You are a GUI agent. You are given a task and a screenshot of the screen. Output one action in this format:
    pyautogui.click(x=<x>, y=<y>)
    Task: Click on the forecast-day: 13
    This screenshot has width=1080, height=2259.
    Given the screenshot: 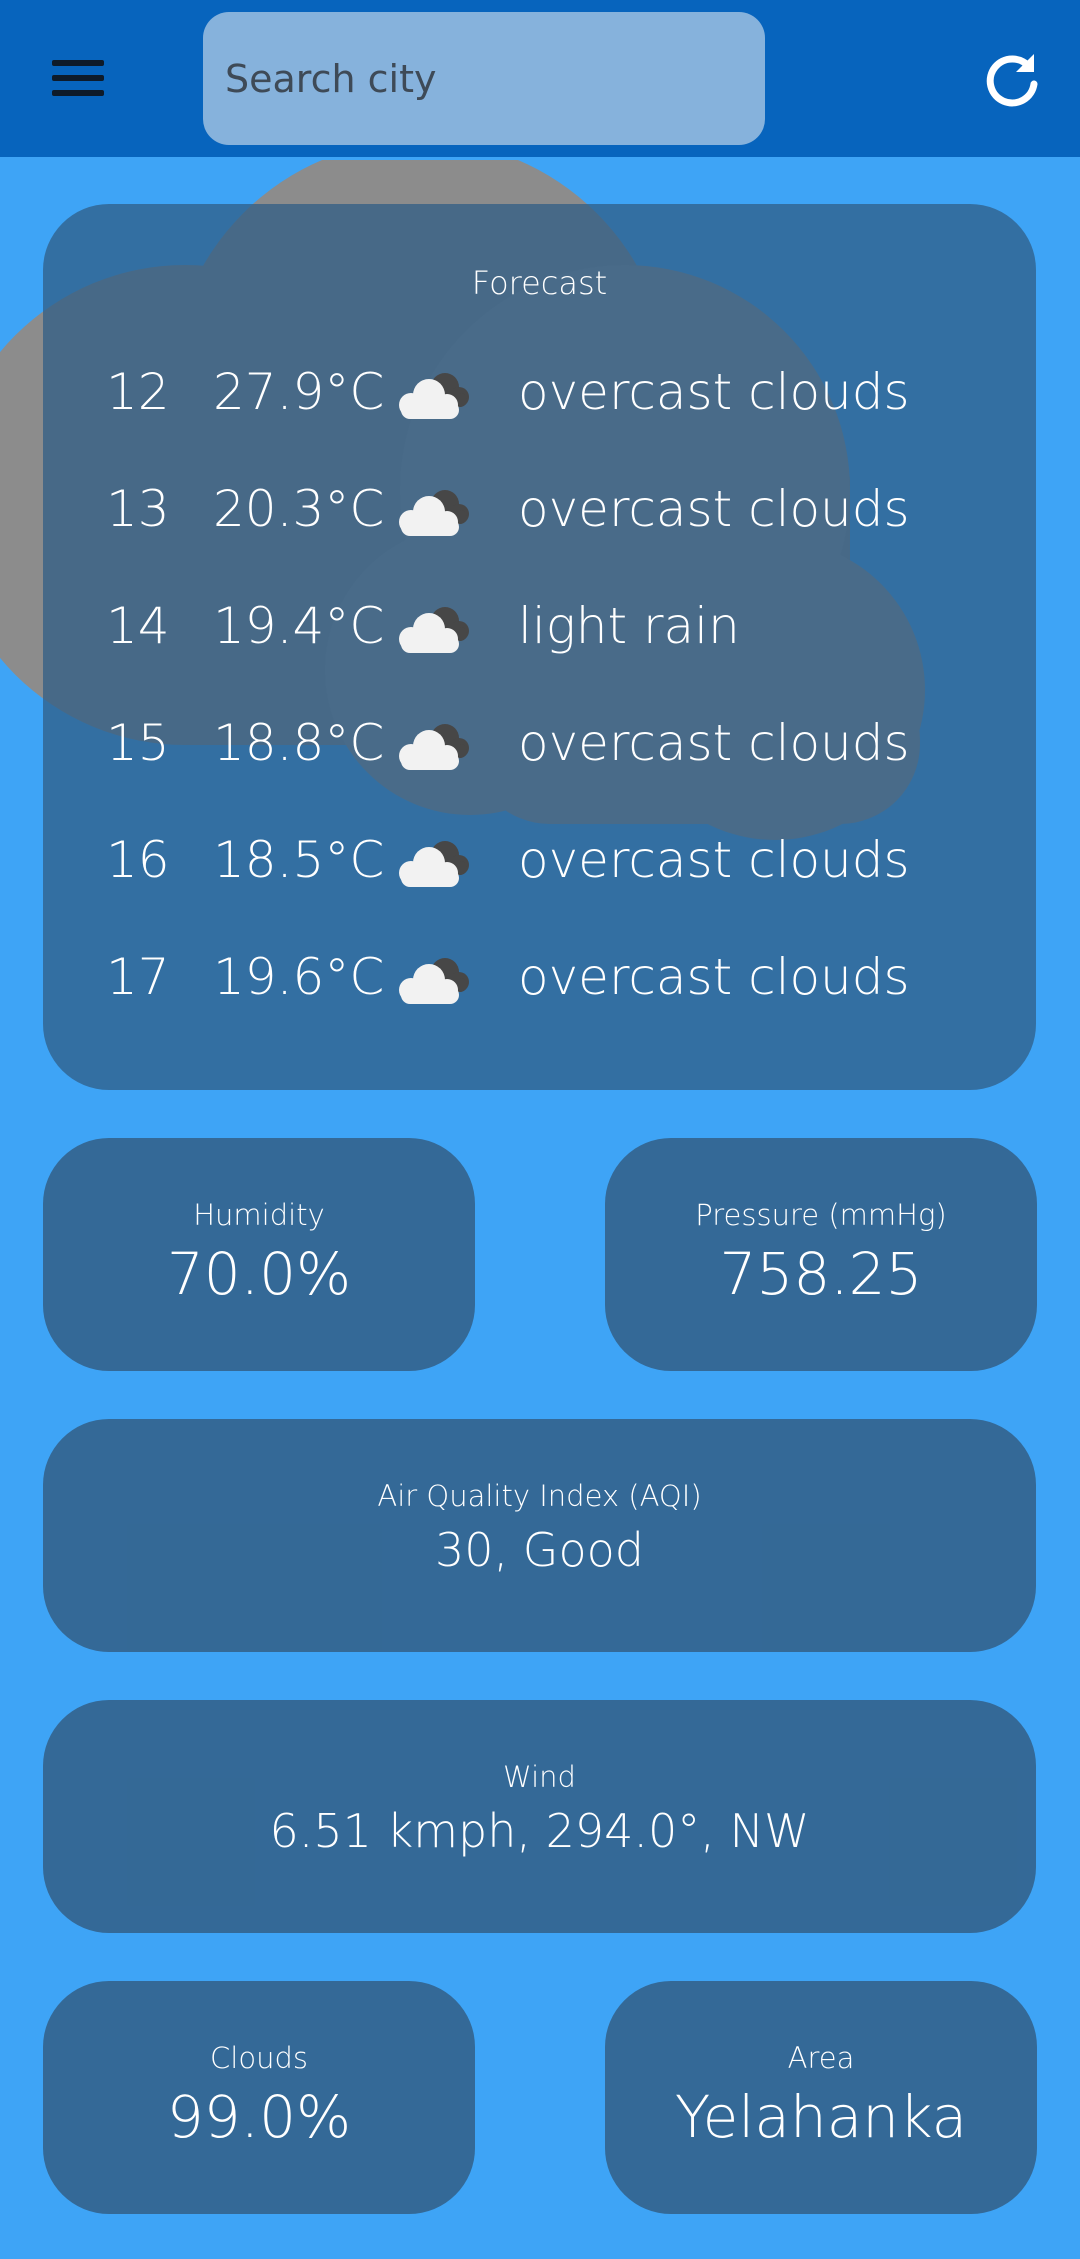 What is the action you would take?
    pyautogui.click(x=138, y=509)
    